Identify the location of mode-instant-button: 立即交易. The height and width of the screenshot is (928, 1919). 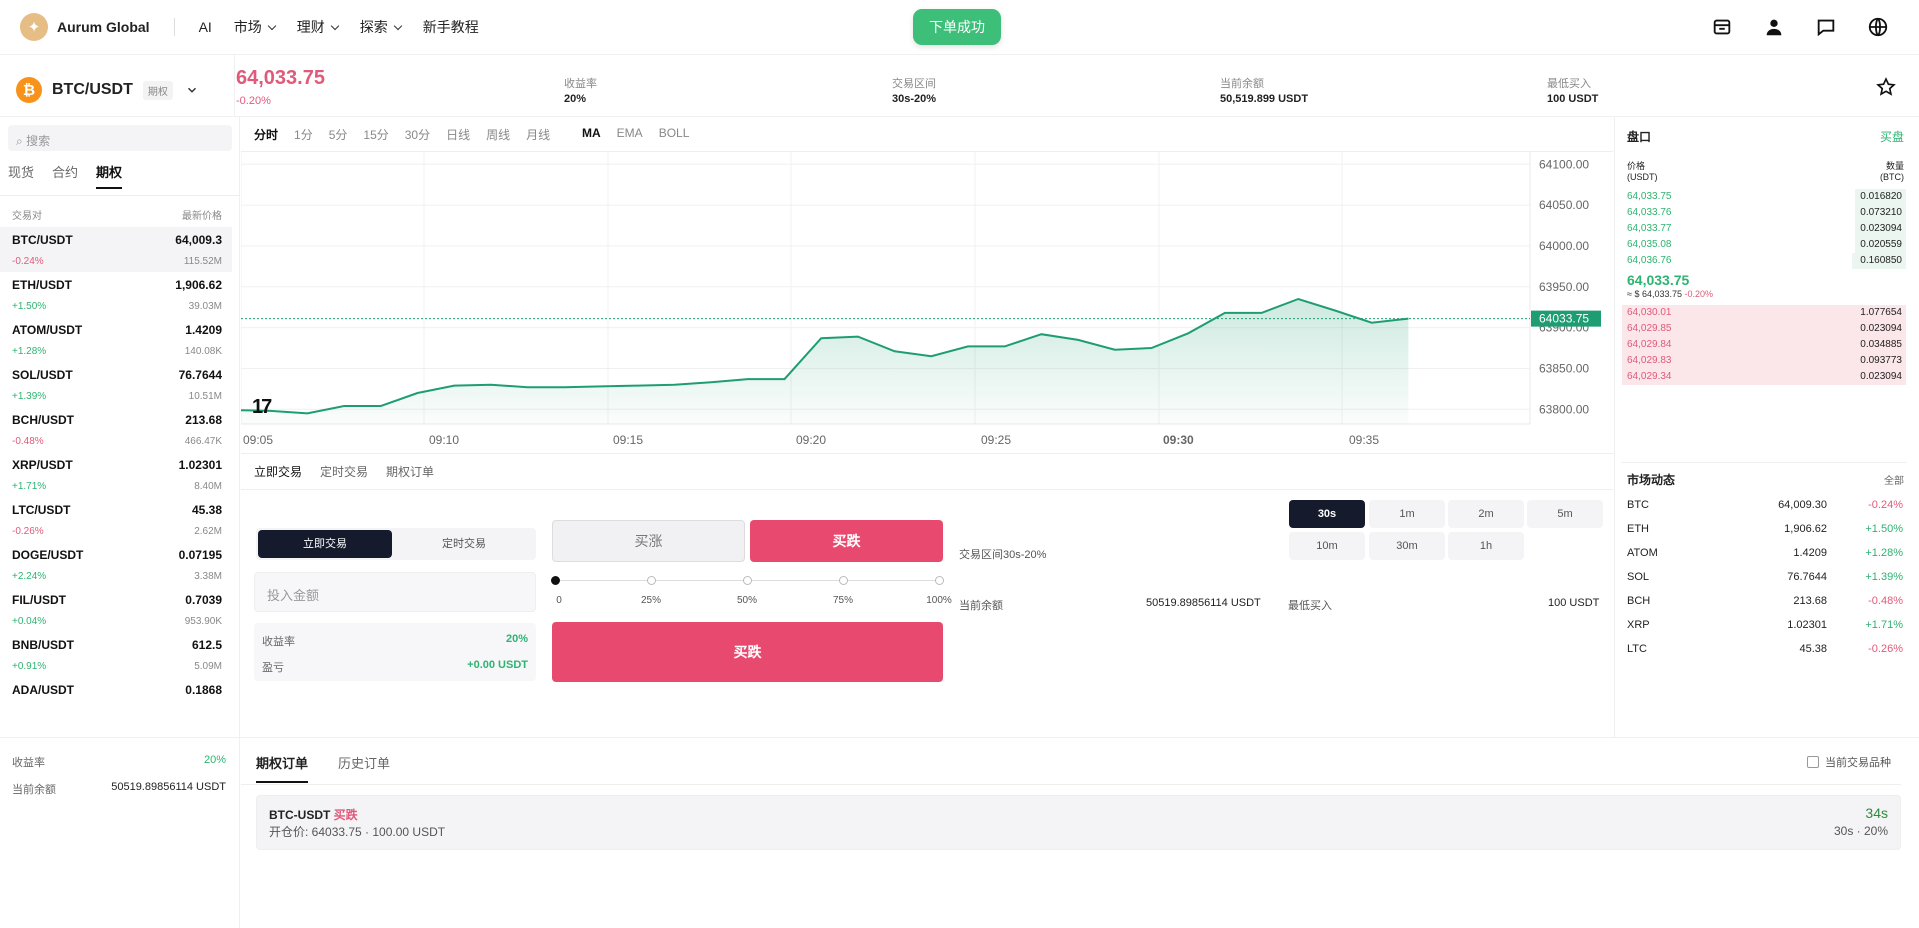
(325, 544).